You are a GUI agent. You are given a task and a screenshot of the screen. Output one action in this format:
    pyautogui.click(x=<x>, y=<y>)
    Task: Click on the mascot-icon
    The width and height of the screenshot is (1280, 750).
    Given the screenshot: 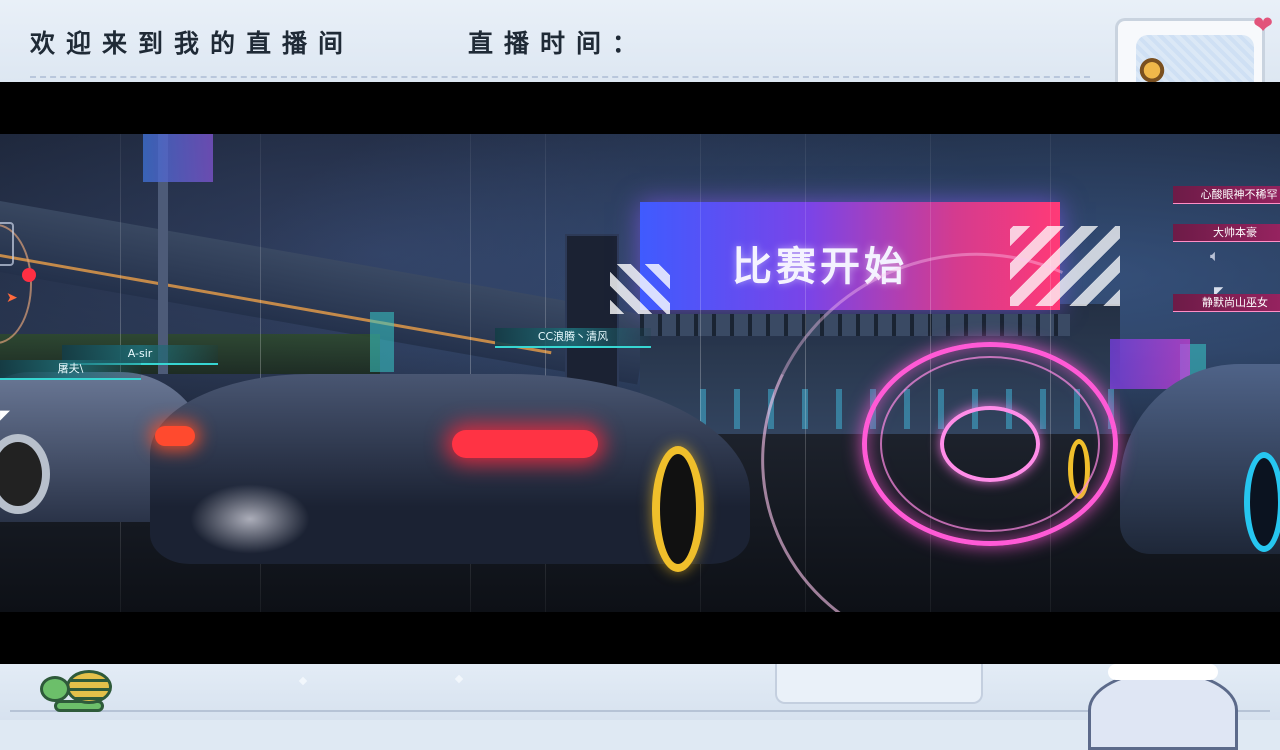 What is the action you would take?
    pyautogui.click(x=1153, y=707)
    